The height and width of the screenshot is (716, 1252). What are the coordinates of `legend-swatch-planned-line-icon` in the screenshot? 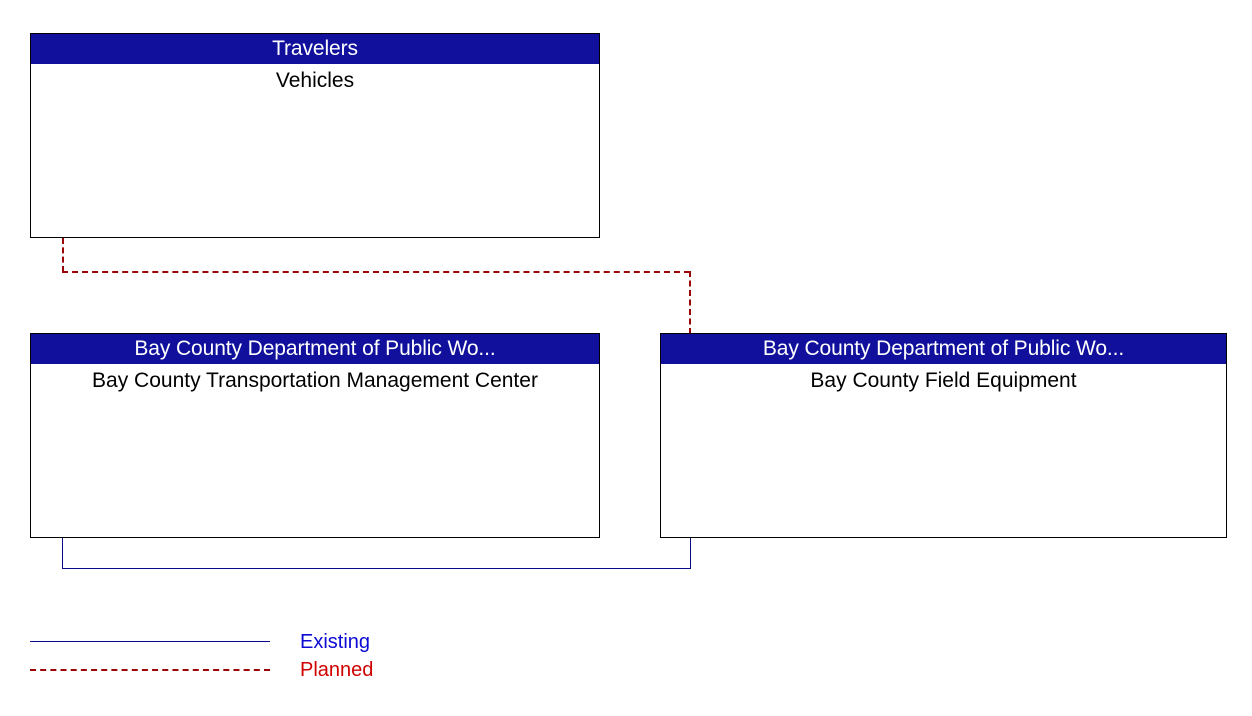 It's located at (150, 670).